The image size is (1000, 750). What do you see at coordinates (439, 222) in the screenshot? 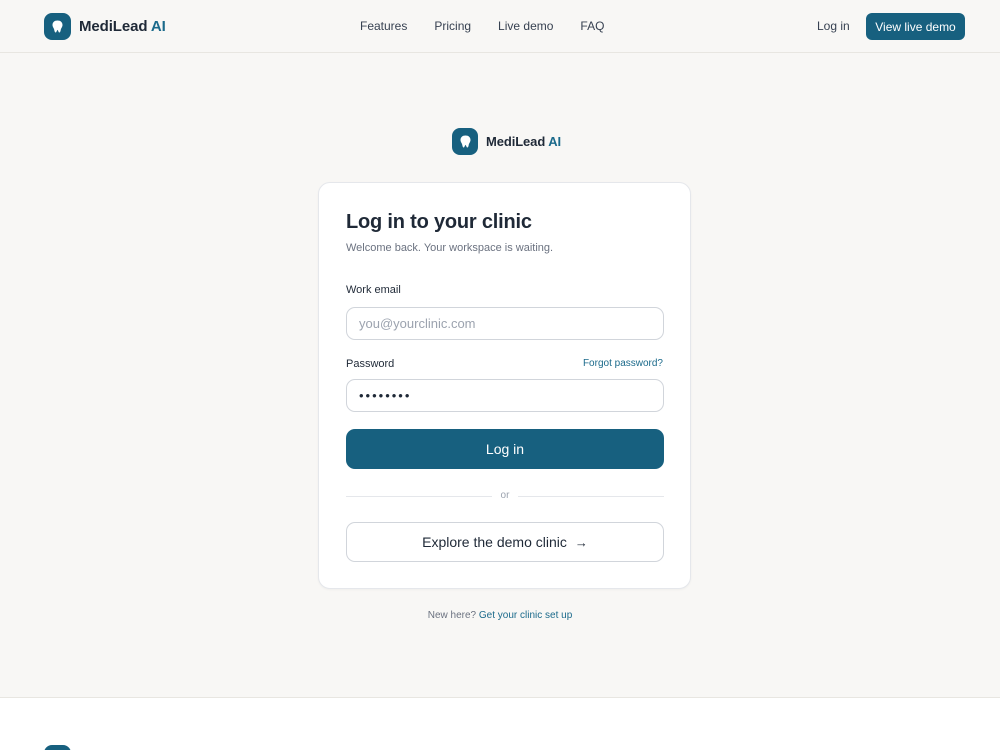
I see `page-title: Log in to your clinic` at bounding box center [439, 222].